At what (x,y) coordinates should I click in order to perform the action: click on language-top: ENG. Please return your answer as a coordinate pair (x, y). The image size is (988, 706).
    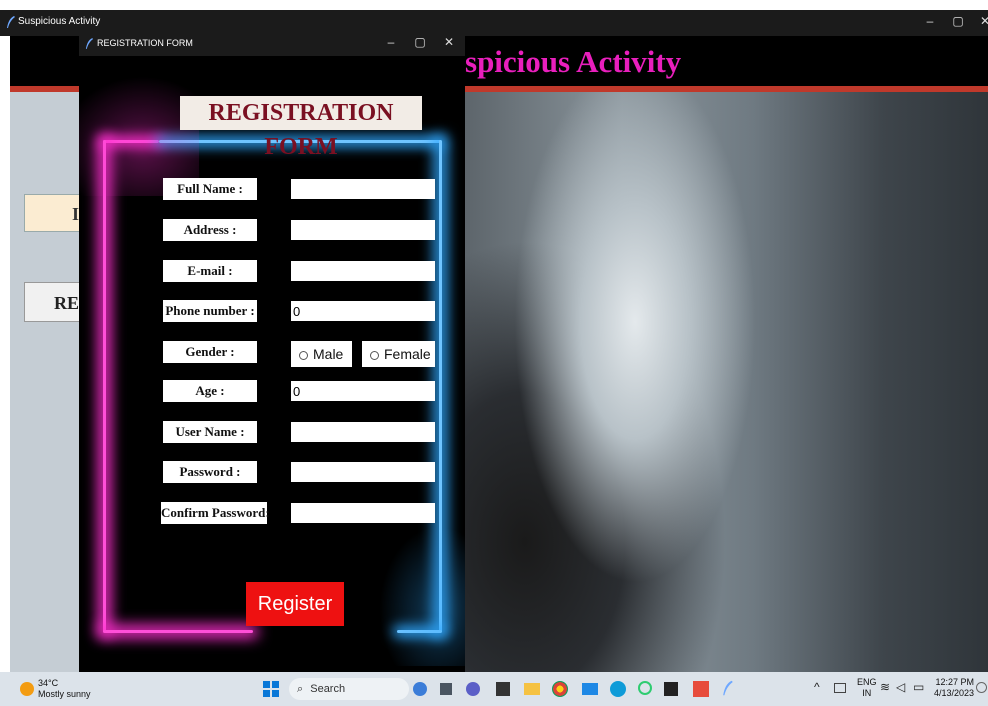
    Looking at the image, I should click on (867, 682).